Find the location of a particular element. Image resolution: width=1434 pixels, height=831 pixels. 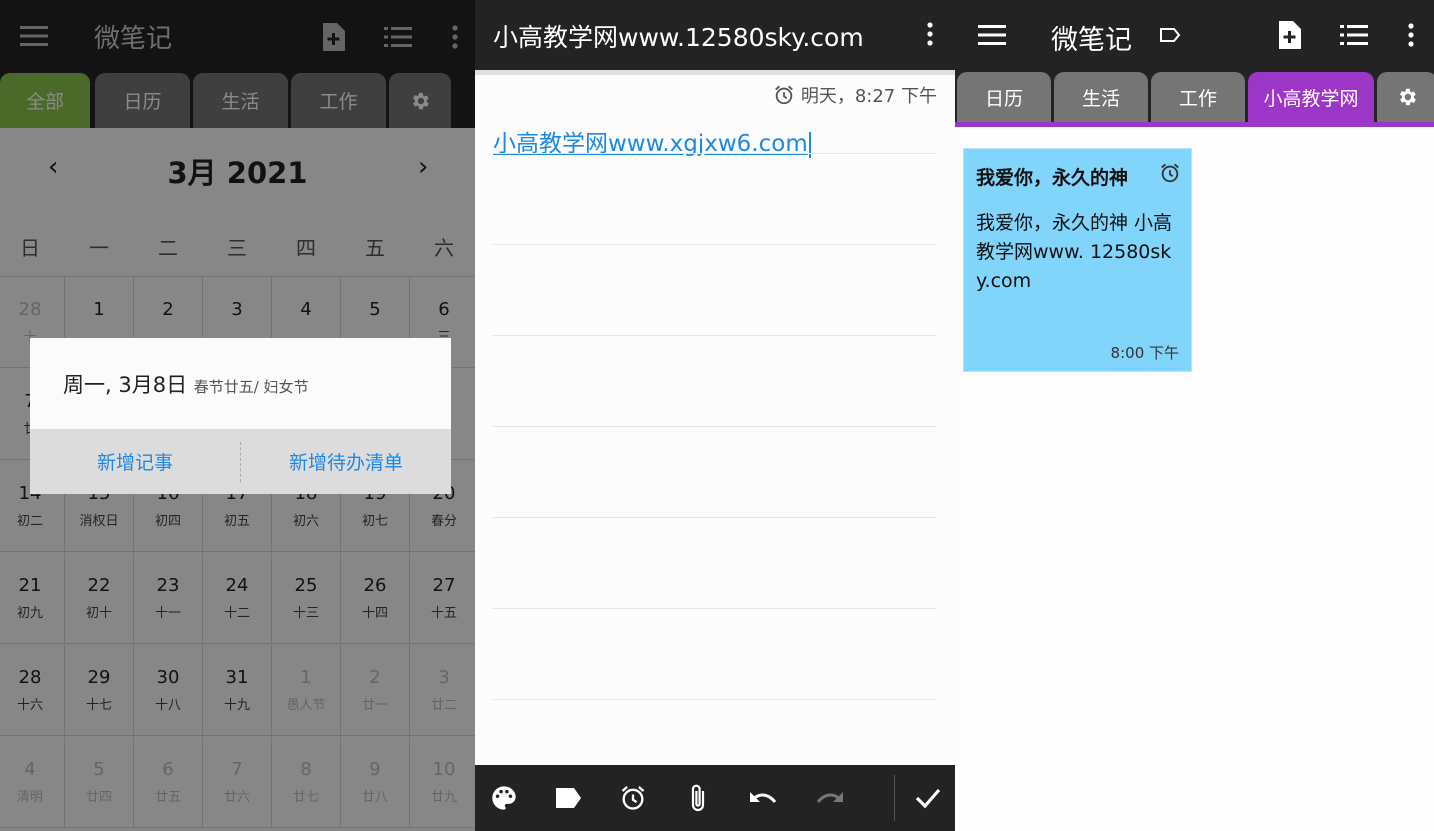

active-tab-underline is located at coordinates (1194, 124).